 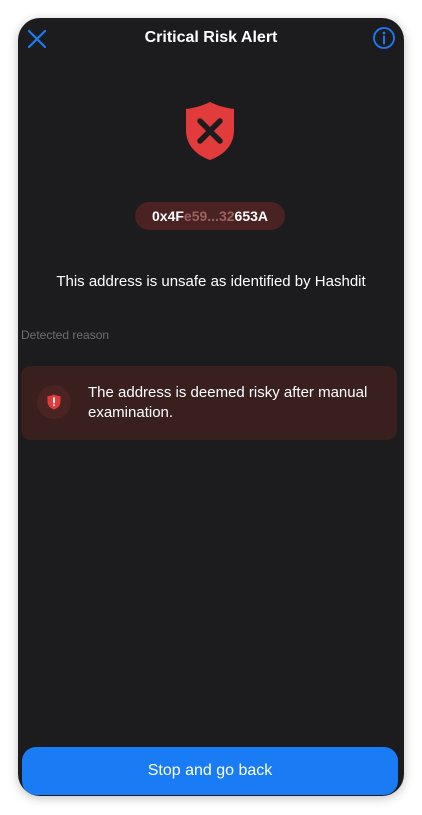 What do you see at coordinates (210, 771) in the screenshot?
I see `stop-and-go-back-button: Stop and go back` at bounding box center [210, 771].